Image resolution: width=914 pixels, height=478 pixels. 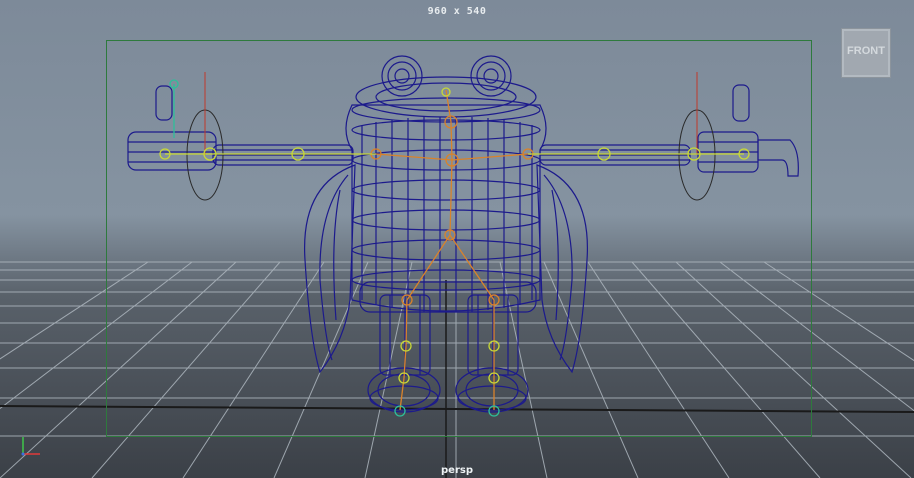 I want to click on viewcube-face-label: FRONT, so click(x=866, y=51).